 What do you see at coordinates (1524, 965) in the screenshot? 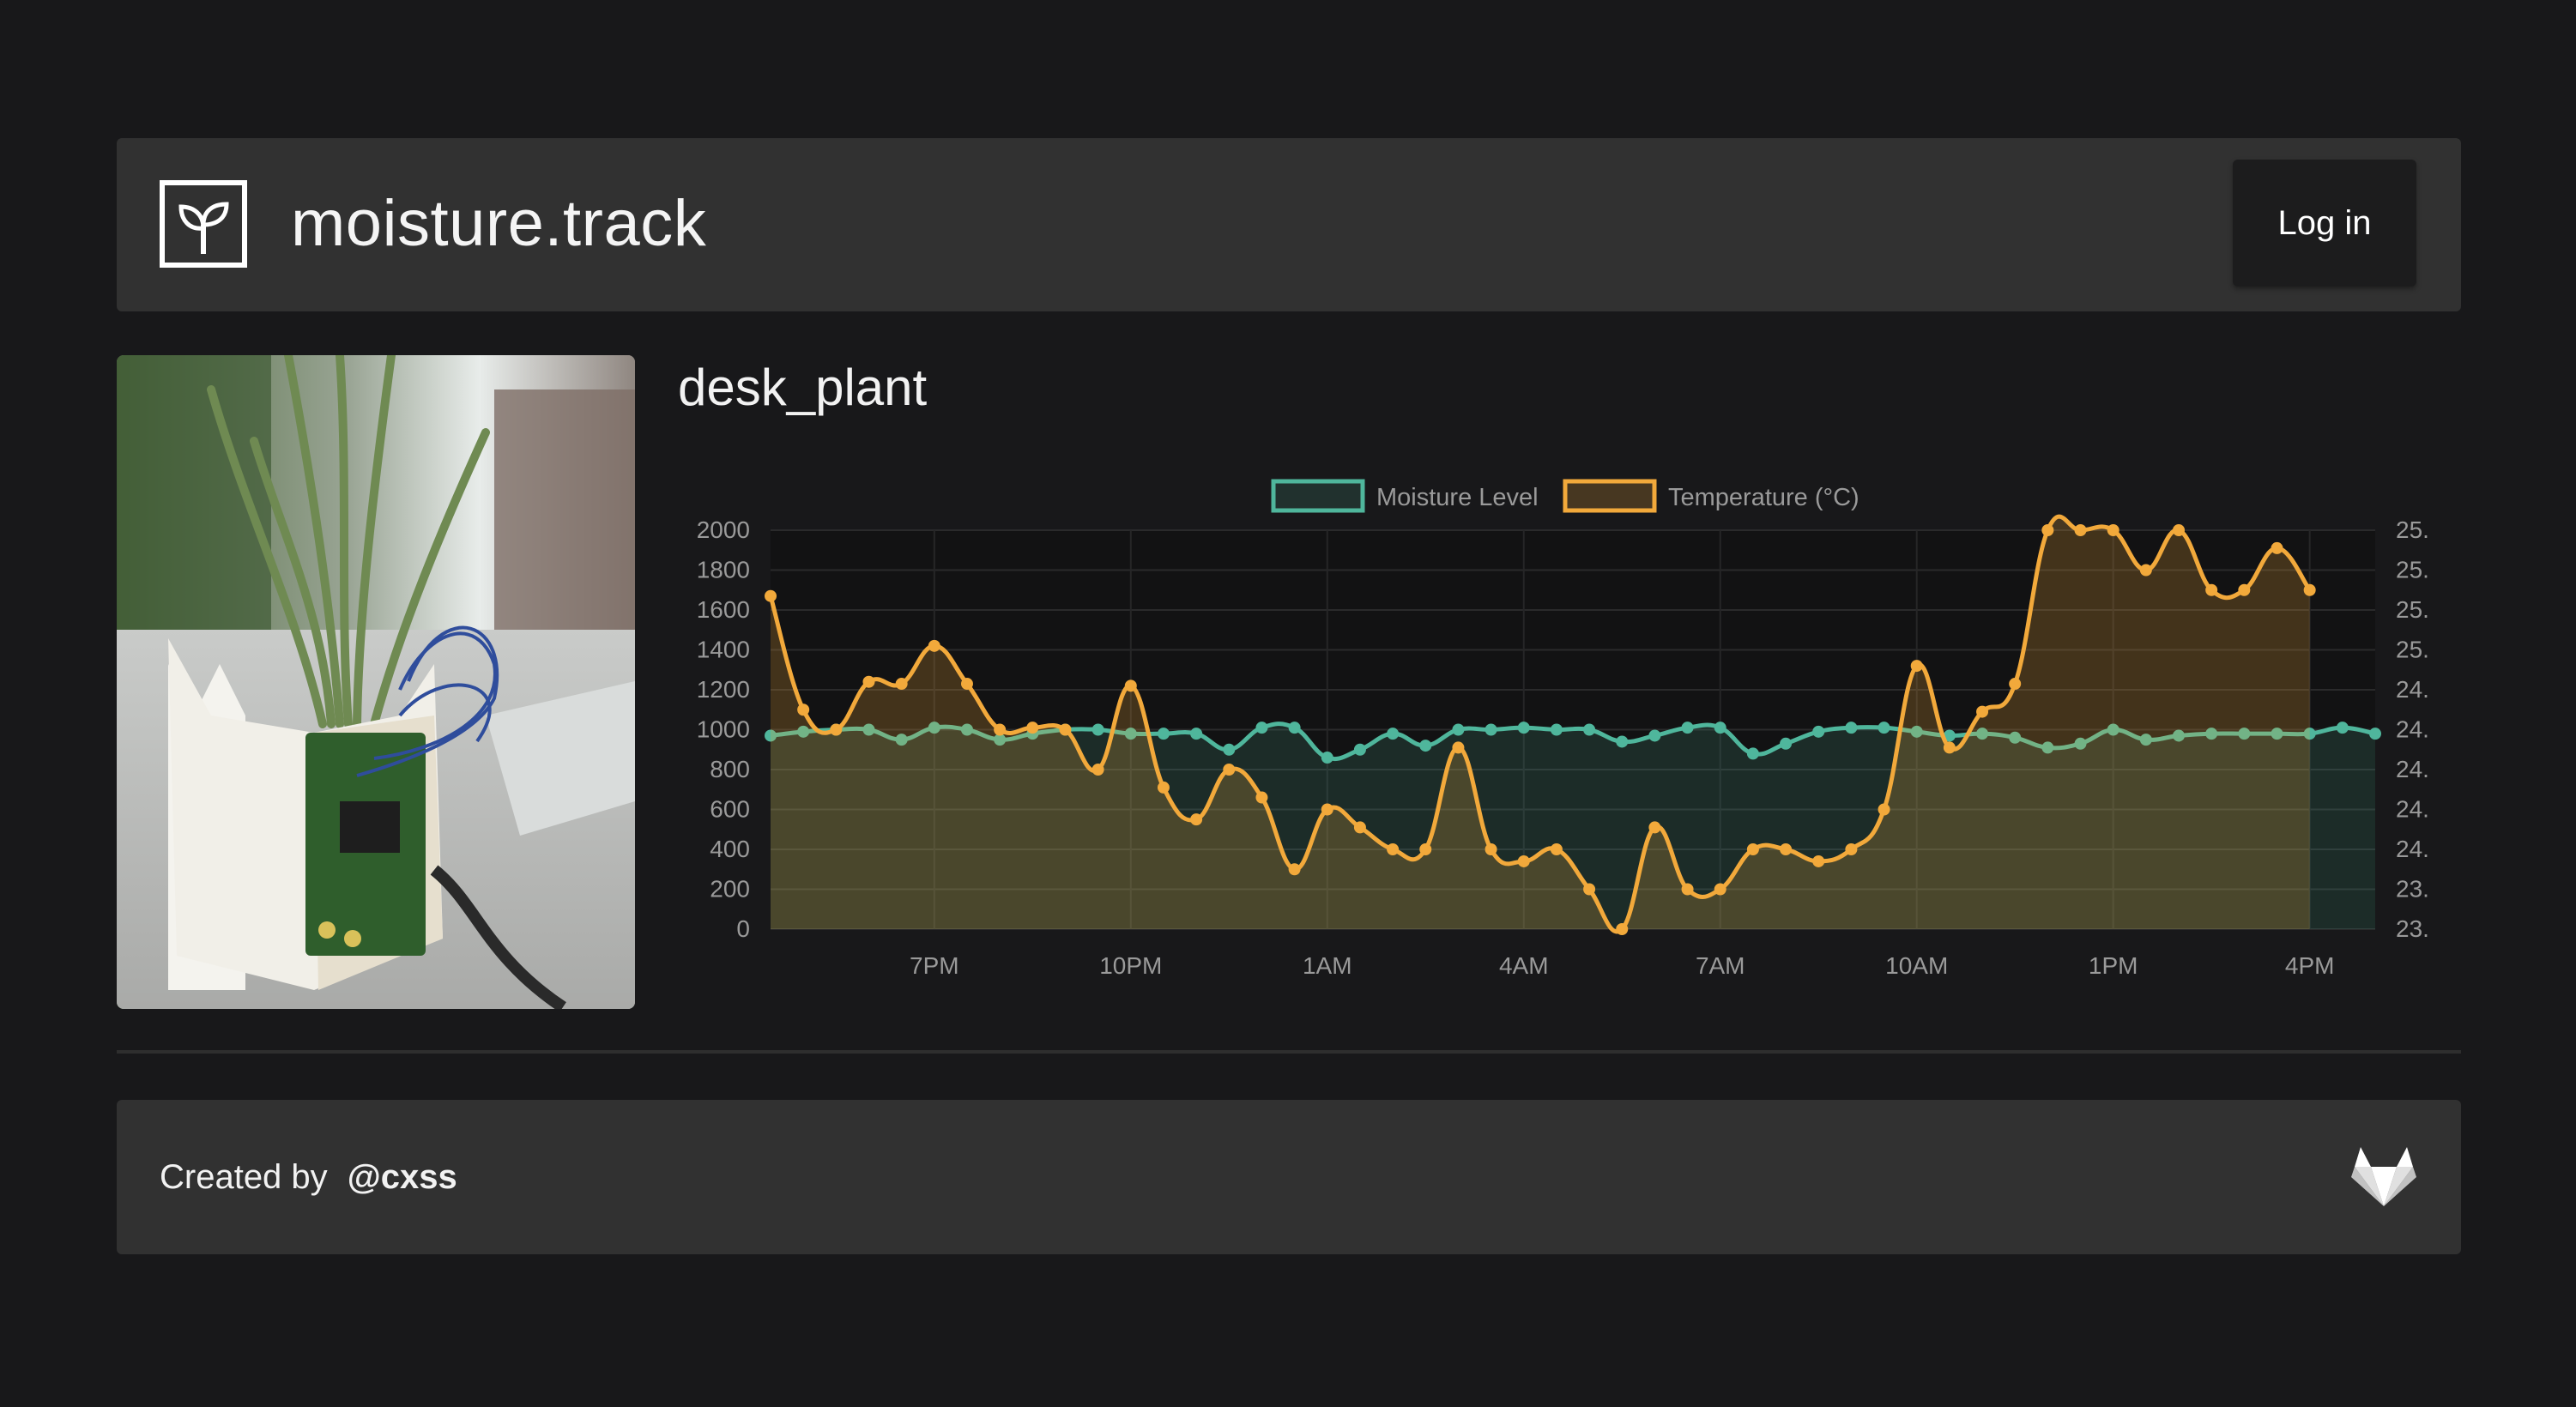
I see `x-tick-label: 4AM` at bounding box center [1524, 965].